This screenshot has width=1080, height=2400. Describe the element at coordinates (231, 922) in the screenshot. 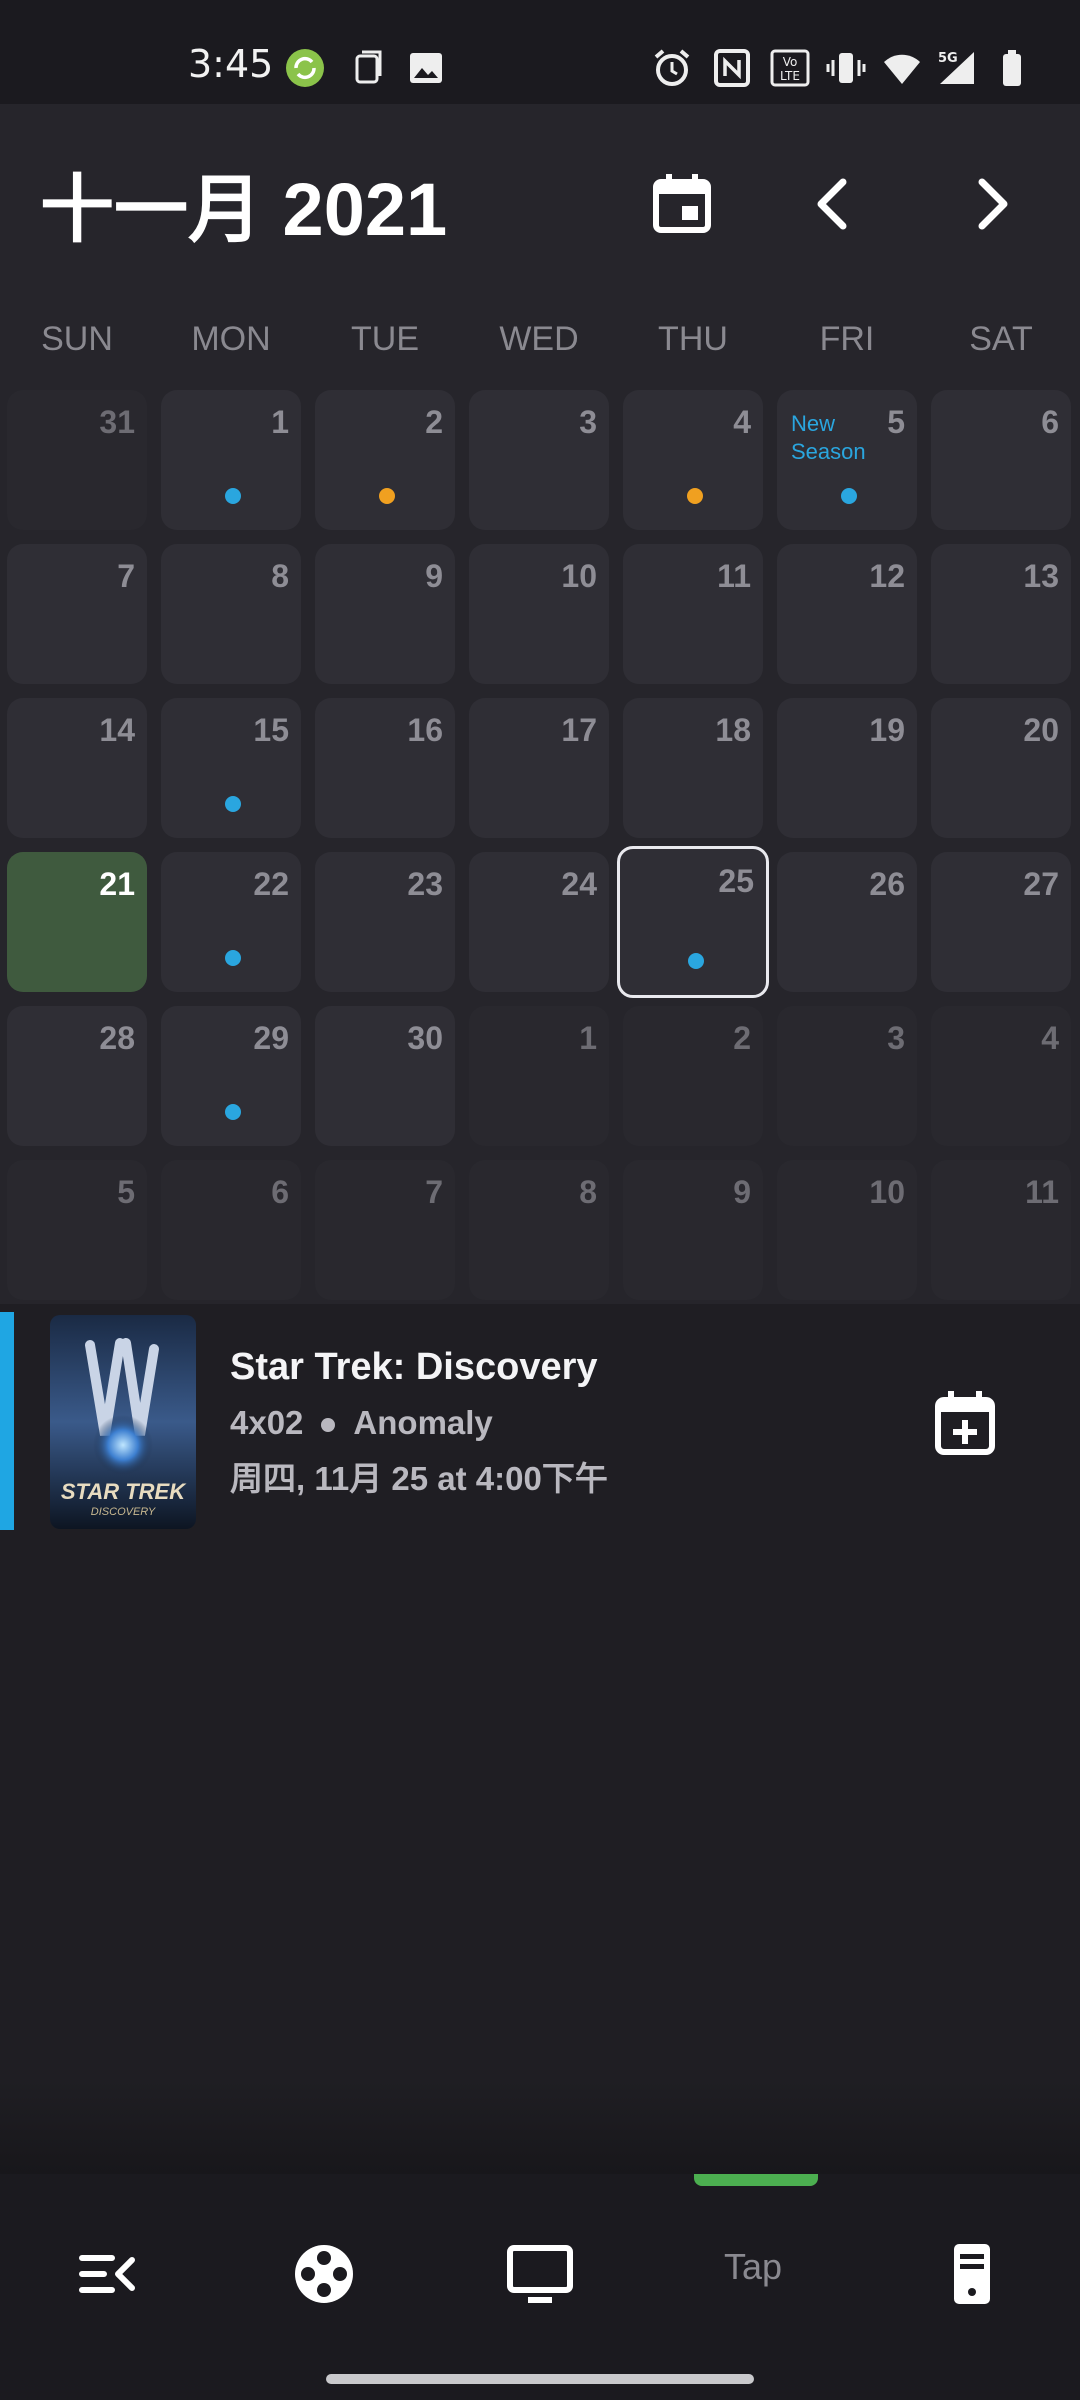

I see `day-cell: 22` at that location.